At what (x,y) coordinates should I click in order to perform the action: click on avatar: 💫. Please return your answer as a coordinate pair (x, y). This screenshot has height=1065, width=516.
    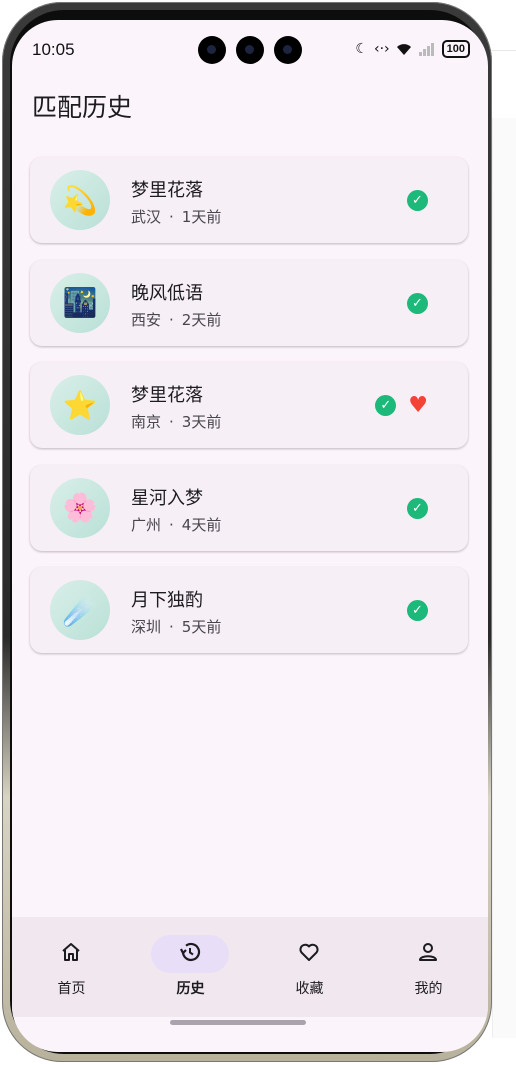
    Looking at the image, I should click on (80, 200).